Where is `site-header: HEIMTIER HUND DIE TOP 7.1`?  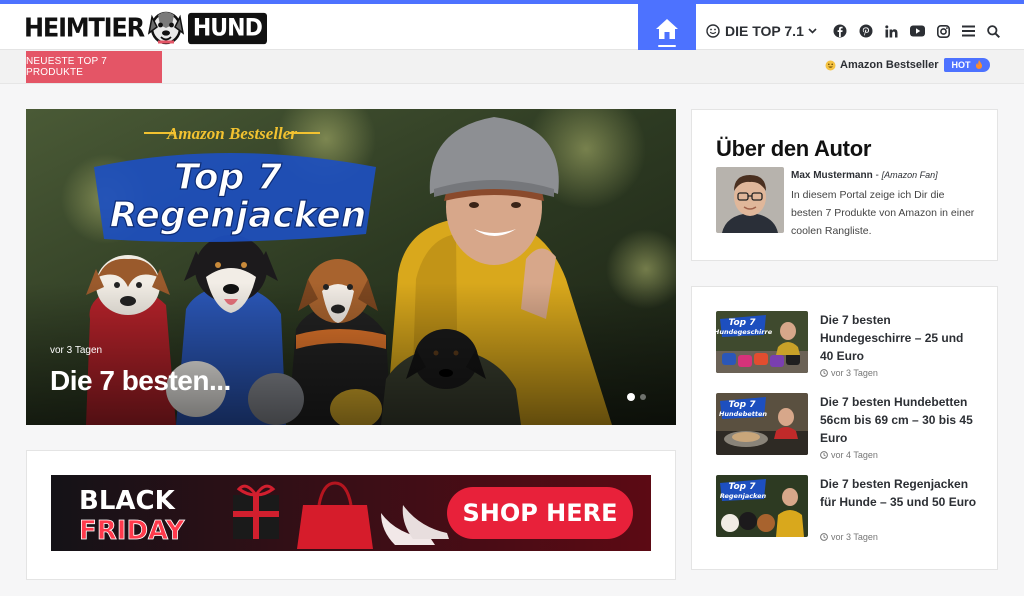 site-header: HEIMTIER HUND DIE TOP 7.1 is located at coordinates (512, 29).